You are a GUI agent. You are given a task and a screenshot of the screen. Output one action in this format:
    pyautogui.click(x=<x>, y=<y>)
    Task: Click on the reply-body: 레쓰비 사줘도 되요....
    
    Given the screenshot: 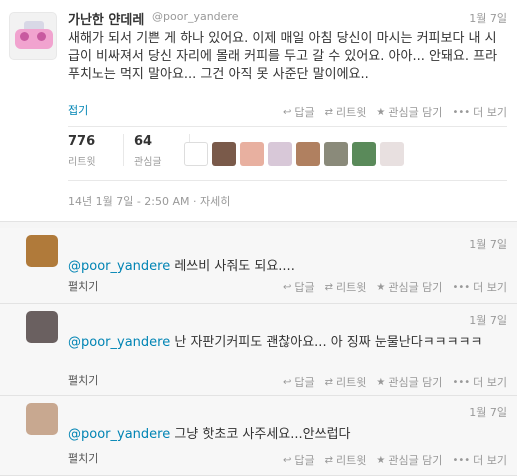 What is the action you would take?
    pyautogui.click(x=232, y=266)
    